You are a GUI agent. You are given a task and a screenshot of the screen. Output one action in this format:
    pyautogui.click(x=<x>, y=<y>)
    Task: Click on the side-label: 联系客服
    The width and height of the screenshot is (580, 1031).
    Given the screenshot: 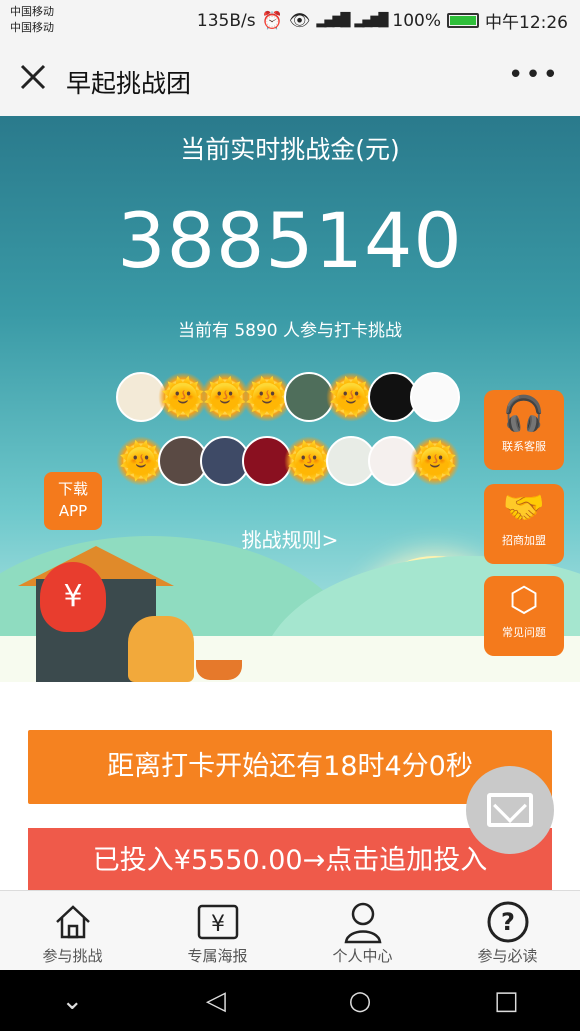 What is the action you would take?
    pyautogui.click(x=524, y=446)
    